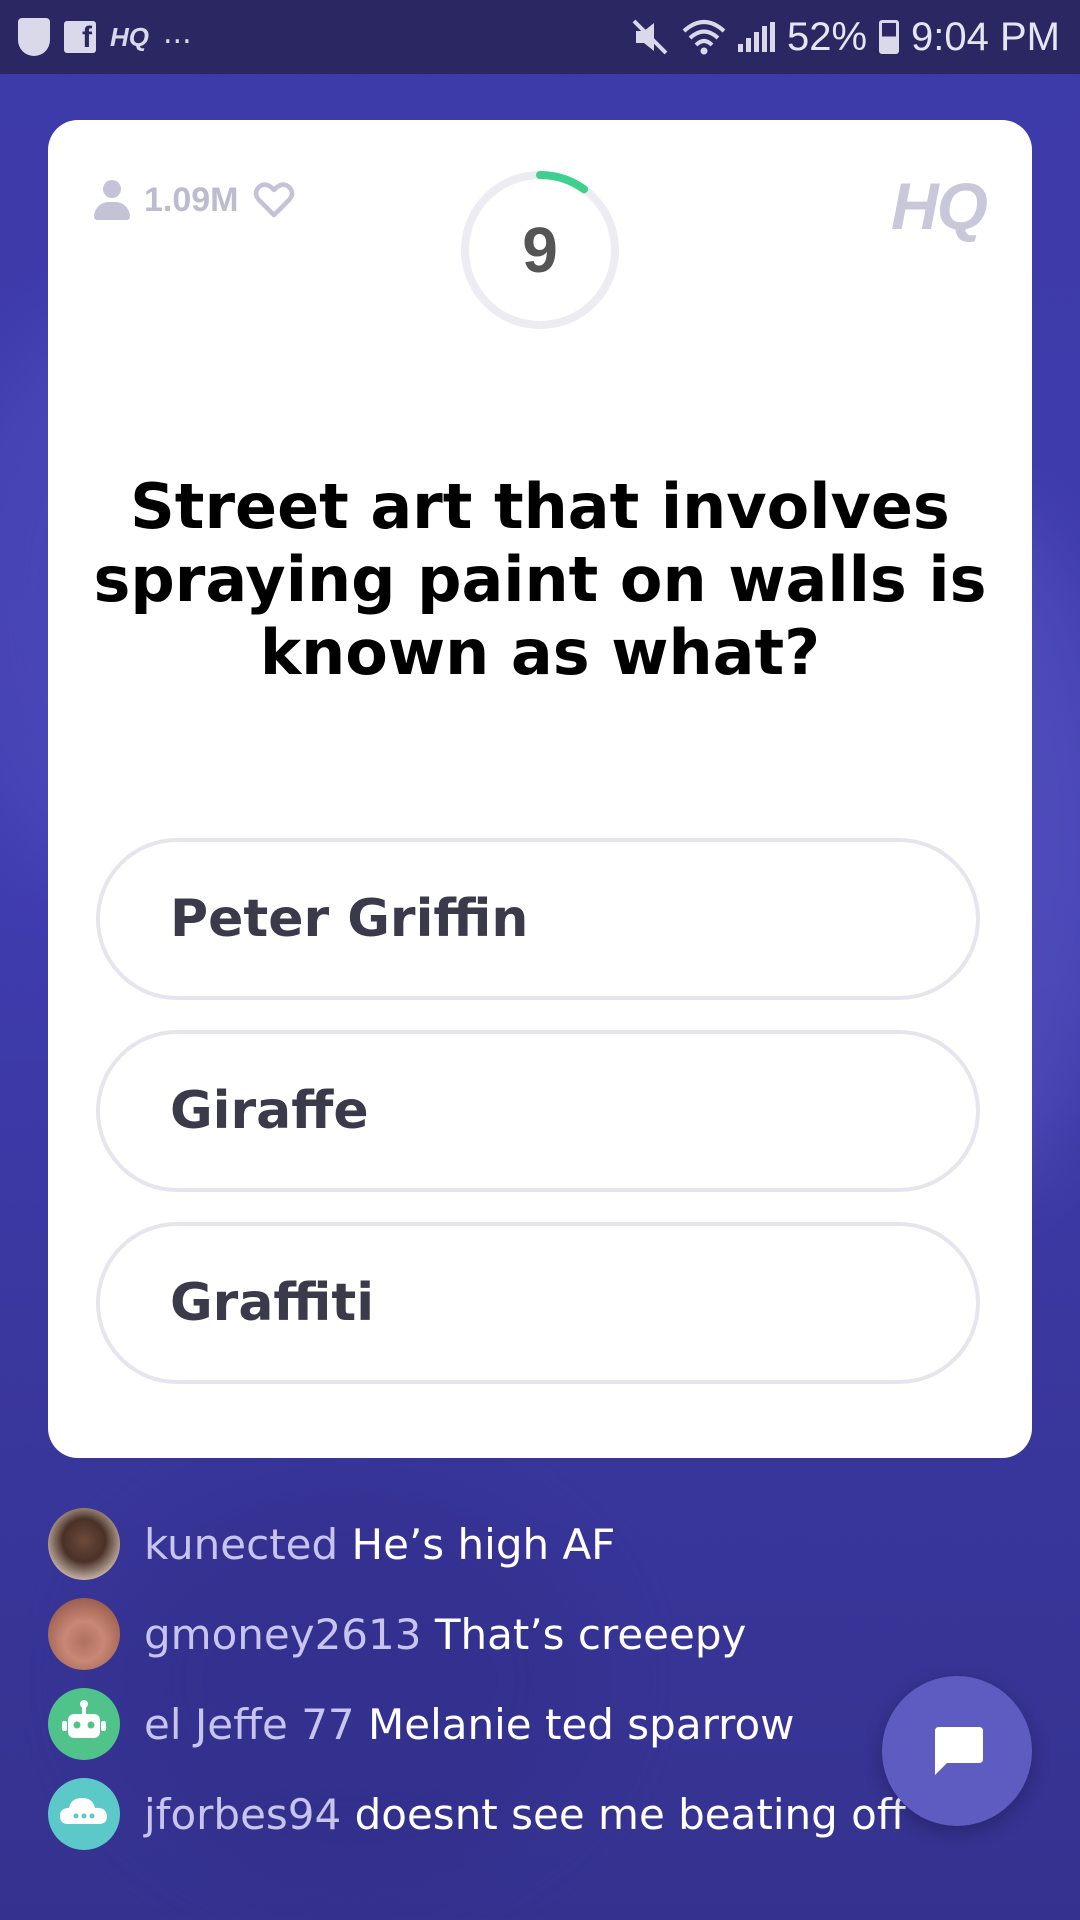 The height and width of the screenshot is (1920, 1080). What do you see at coordinates (129, 36) in the screenshot?
I see `hq-notification-label: HQ` at bounding box center [129, 36].